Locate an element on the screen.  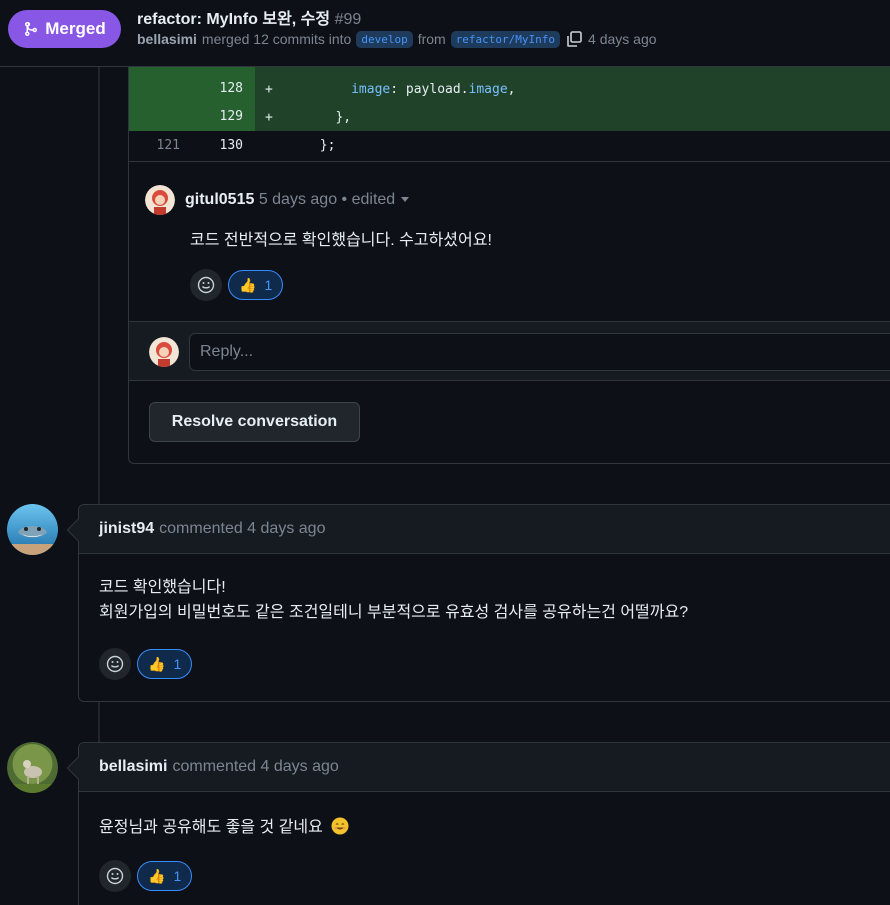
smiling-face-emoji-icon is located at coordinates (340, 826).